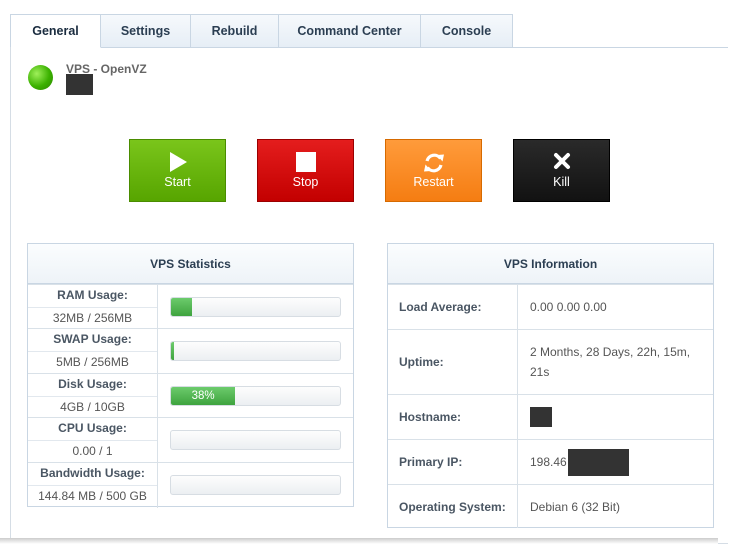 The height and width of the screenshot is (551, 733). I want to click on ram-usage-label: RAM Usage:, so click(92, 295).